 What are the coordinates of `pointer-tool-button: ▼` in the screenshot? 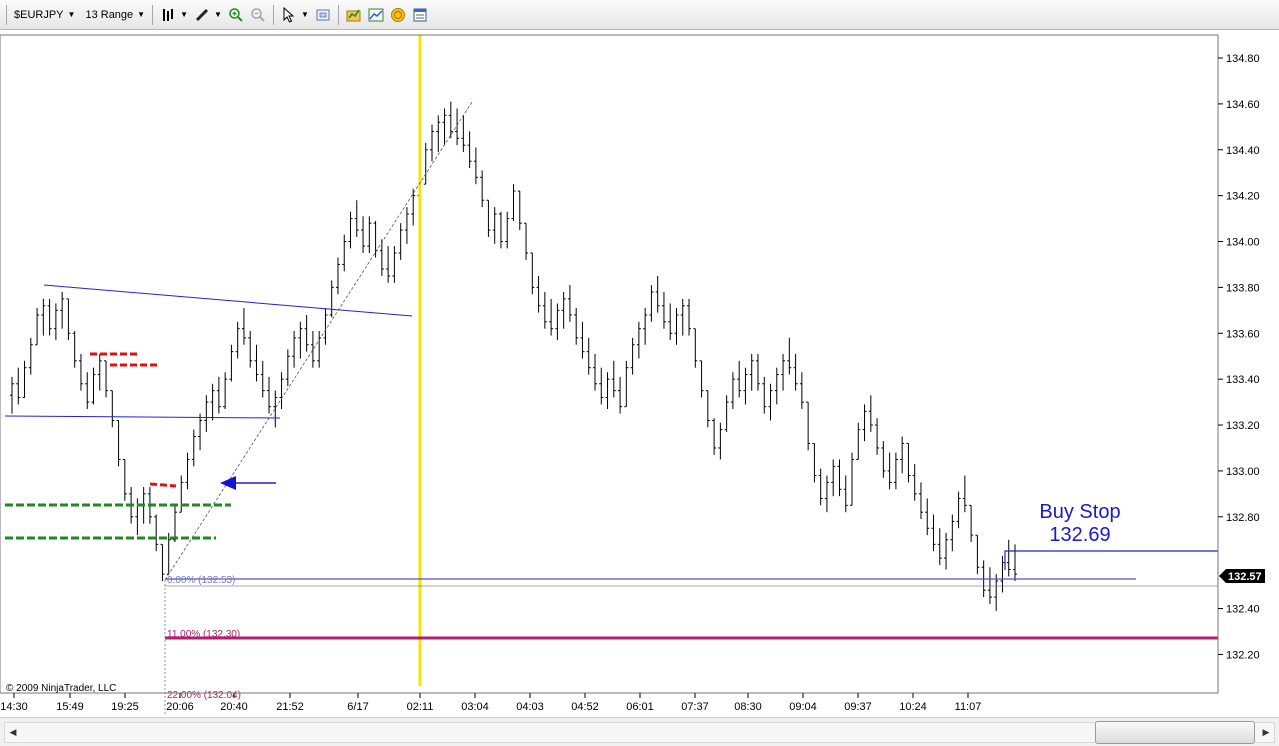 It's located at (295, 15).